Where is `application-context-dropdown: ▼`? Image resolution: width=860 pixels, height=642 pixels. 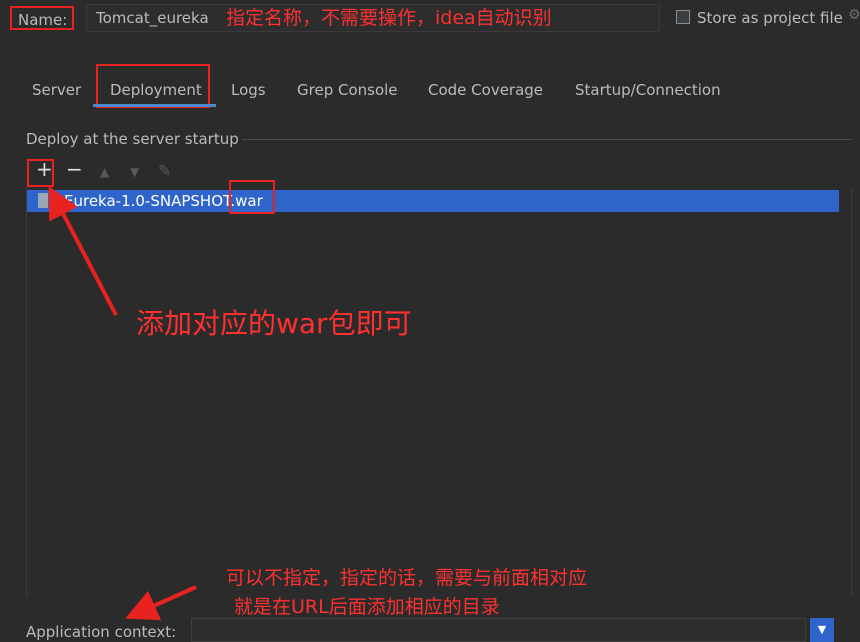
application-context-dropdown: ▼ is located at coordinates (822, 630).